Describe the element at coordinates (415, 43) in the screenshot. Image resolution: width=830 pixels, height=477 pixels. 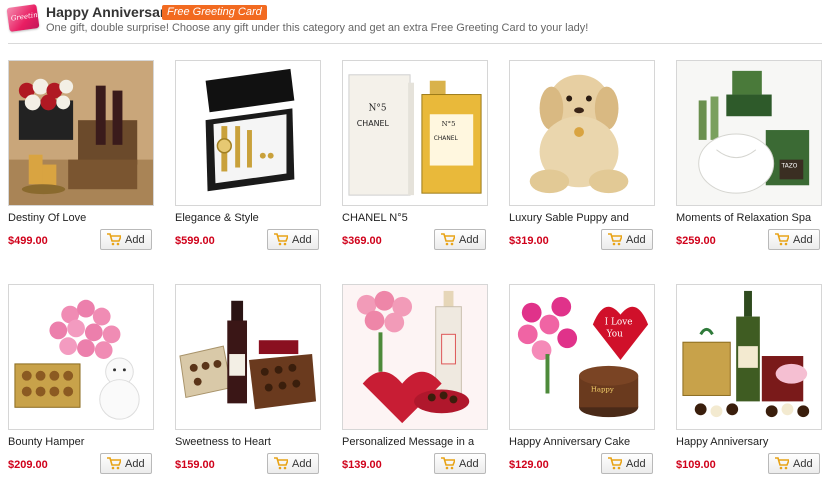
I see `header-divider` at that location.